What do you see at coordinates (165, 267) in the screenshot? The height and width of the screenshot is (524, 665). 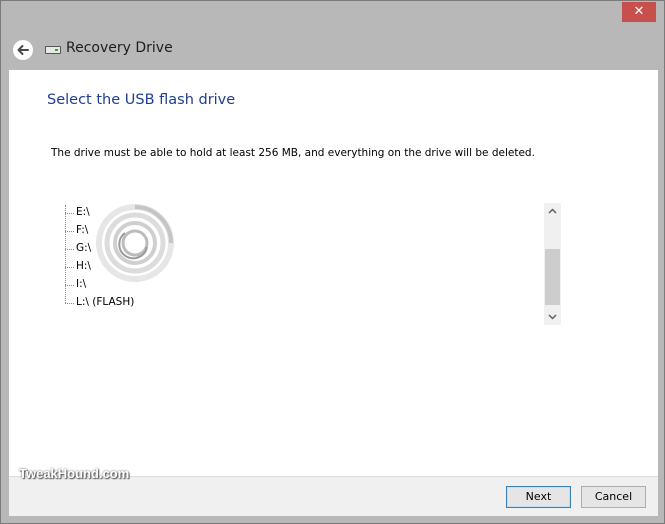 I see `drive-item-h: H:\` at bounding box center [165, 267].